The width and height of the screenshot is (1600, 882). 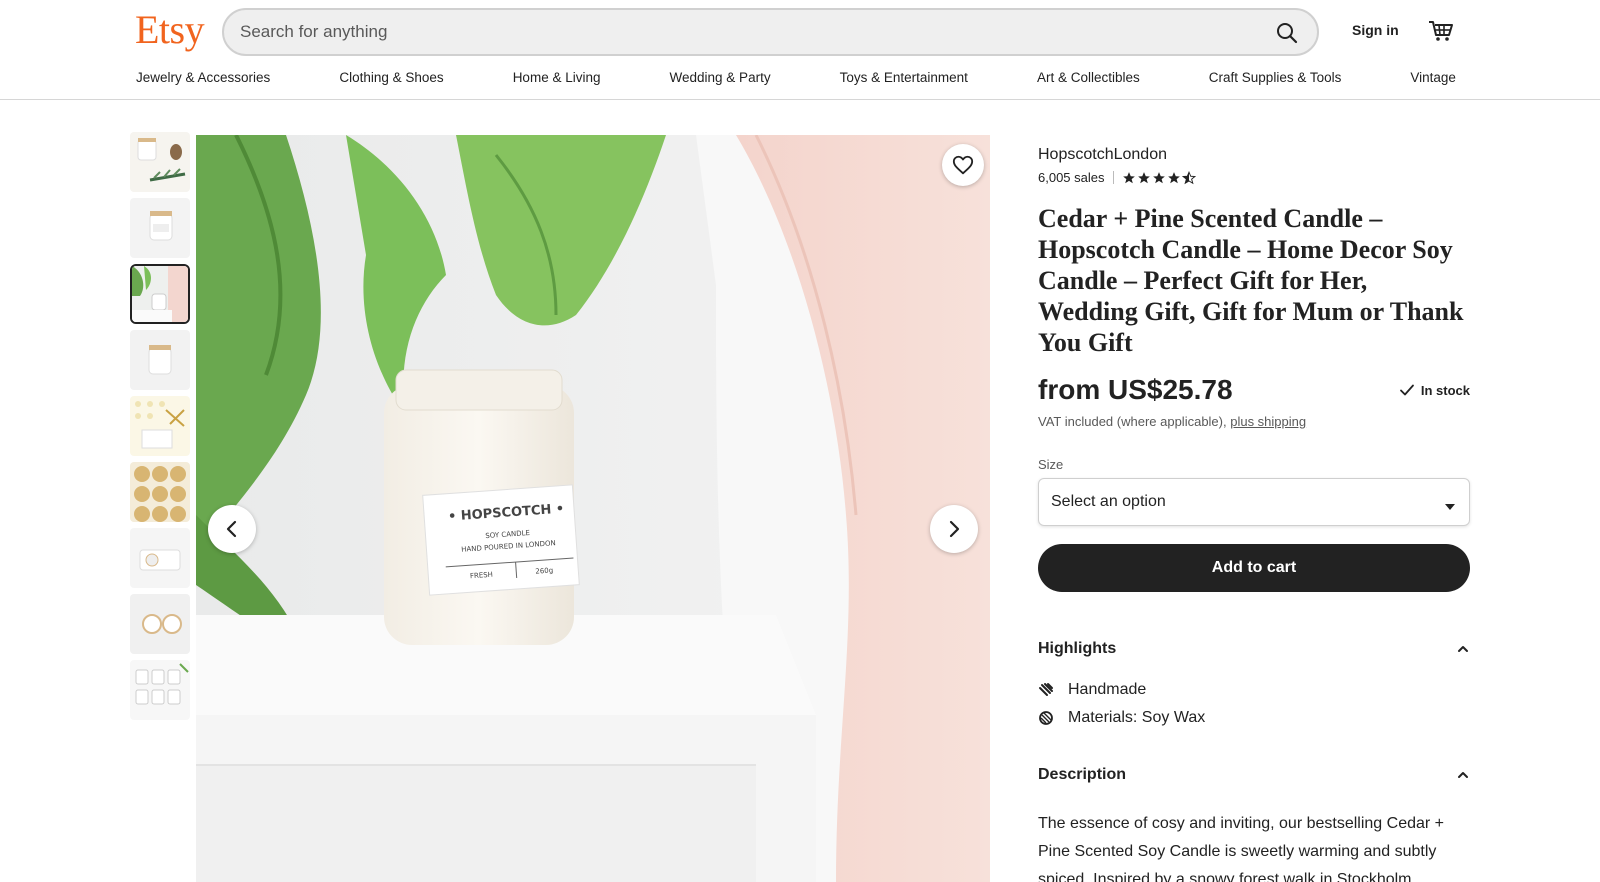 I want to click on highlight-item: Materials: Soy Wax, so click(x=1254, y=718).